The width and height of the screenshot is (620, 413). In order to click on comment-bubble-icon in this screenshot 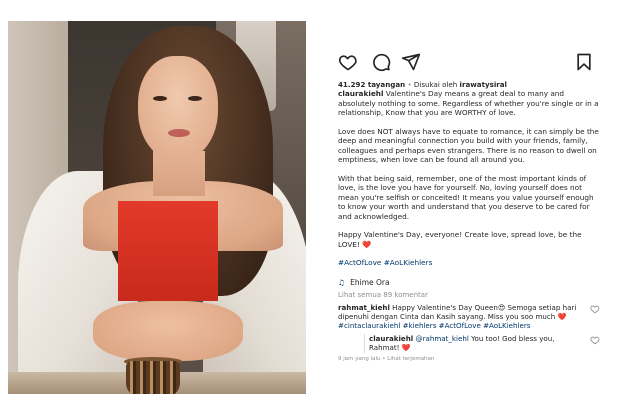, I will do `click(381, 62)`.